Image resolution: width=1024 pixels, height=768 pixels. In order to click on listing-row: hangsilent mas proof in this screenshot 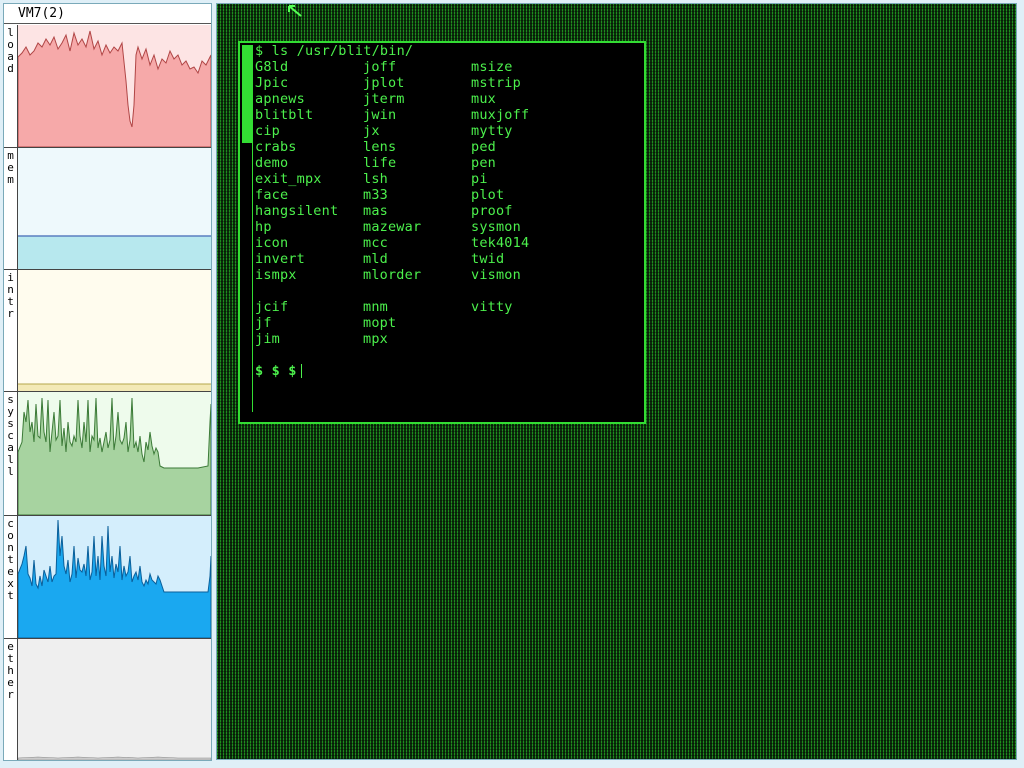, I will do `click(447, 211)`.